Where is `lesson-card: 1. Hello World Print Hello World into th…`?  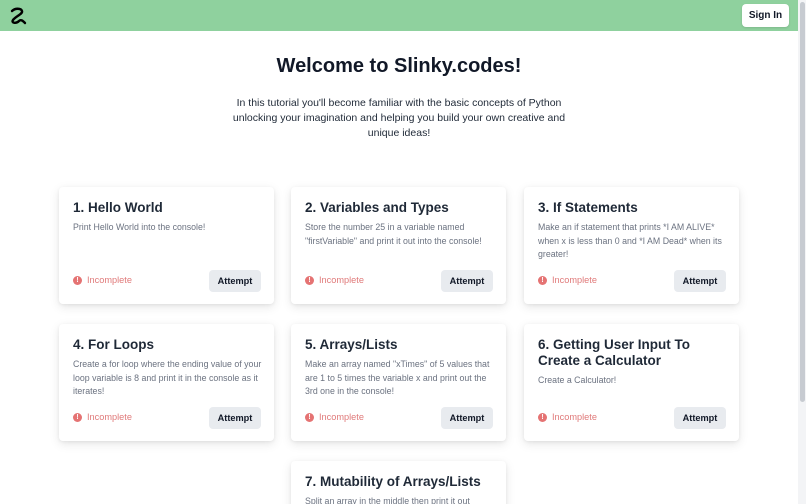 lesson-card: 1. Hello World Print Hello World into th… is located at coordinates (166, 245).